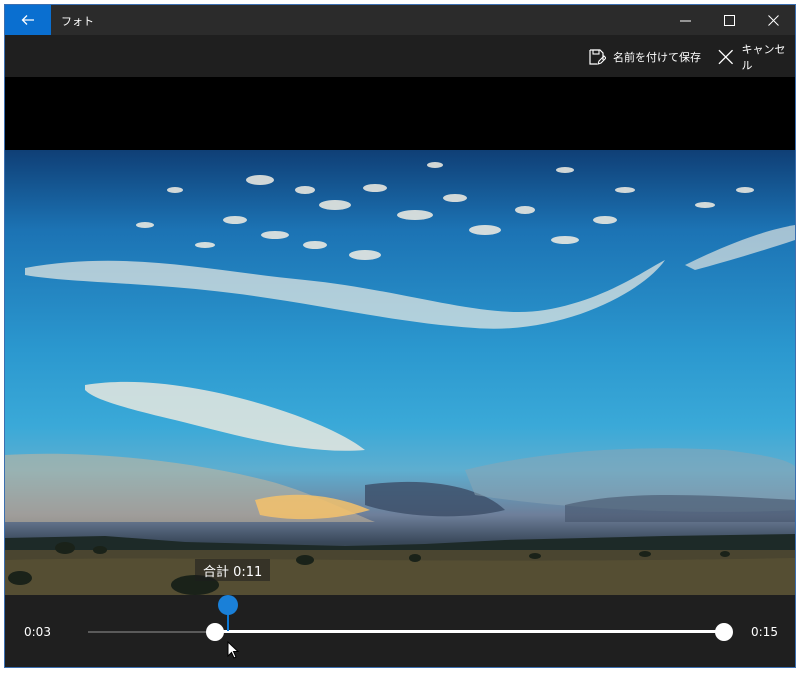 The height and width of the screenshot is (674, 800). What do you see at coordinates (400, 20) in the screenshot?
I see `title-bar: フォト` at bounding box center [400, 20].